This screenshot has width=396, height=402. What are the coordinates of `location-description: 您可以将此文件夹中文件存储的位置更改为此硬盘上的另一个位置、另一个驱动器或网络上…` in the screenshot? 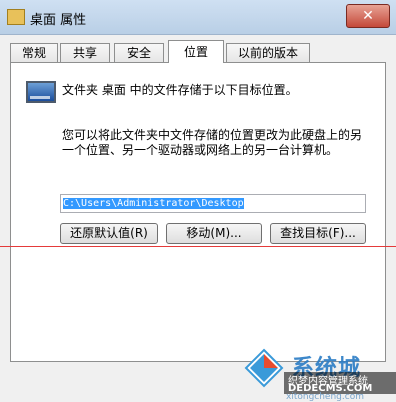 It's located at (212, 142).